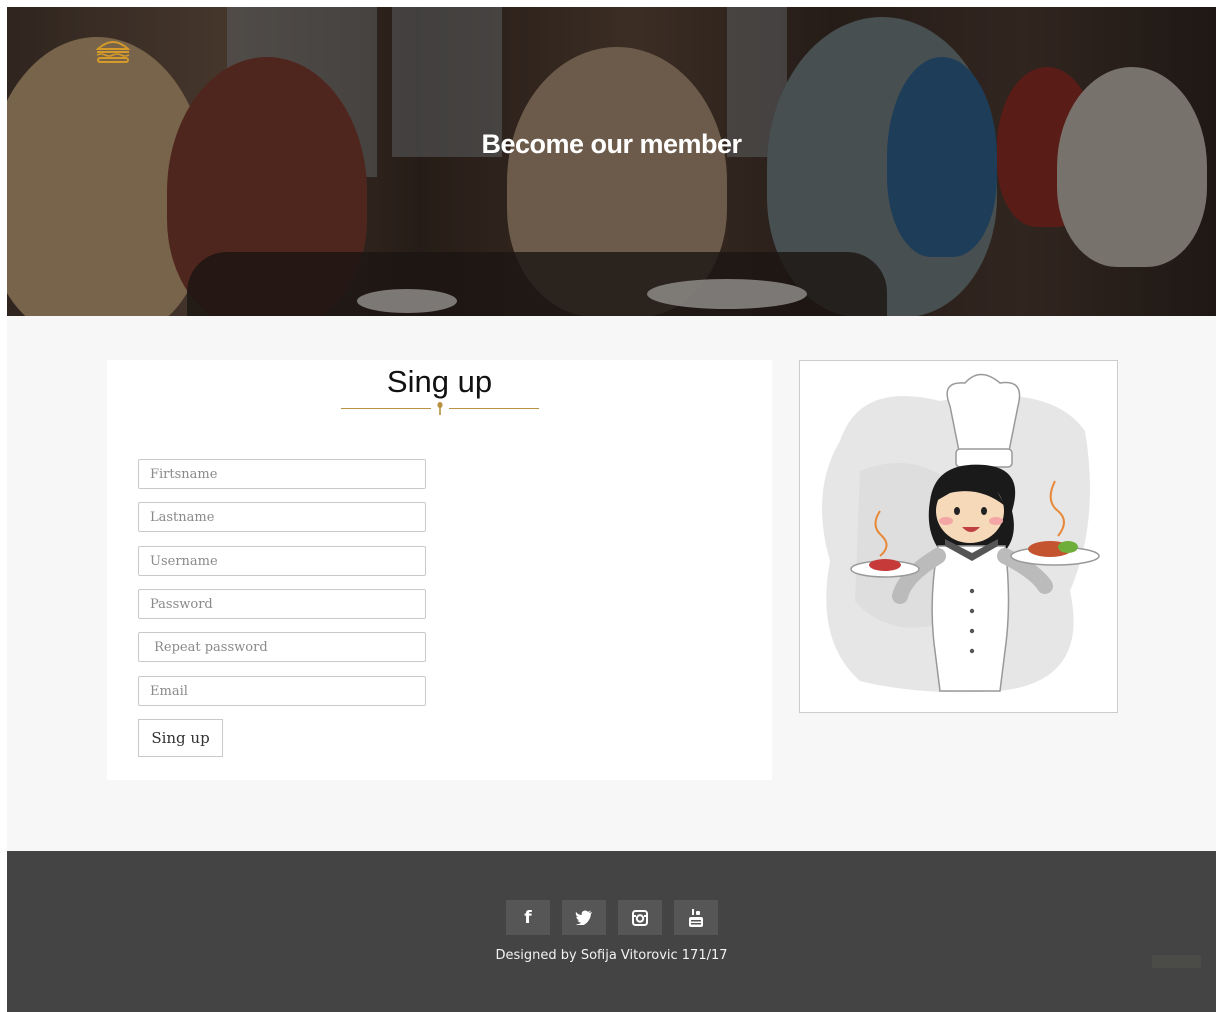 Image resolution: width=1216 pixels, height=1012 pixels. I want to click on heading-divider, so click(440, 409).